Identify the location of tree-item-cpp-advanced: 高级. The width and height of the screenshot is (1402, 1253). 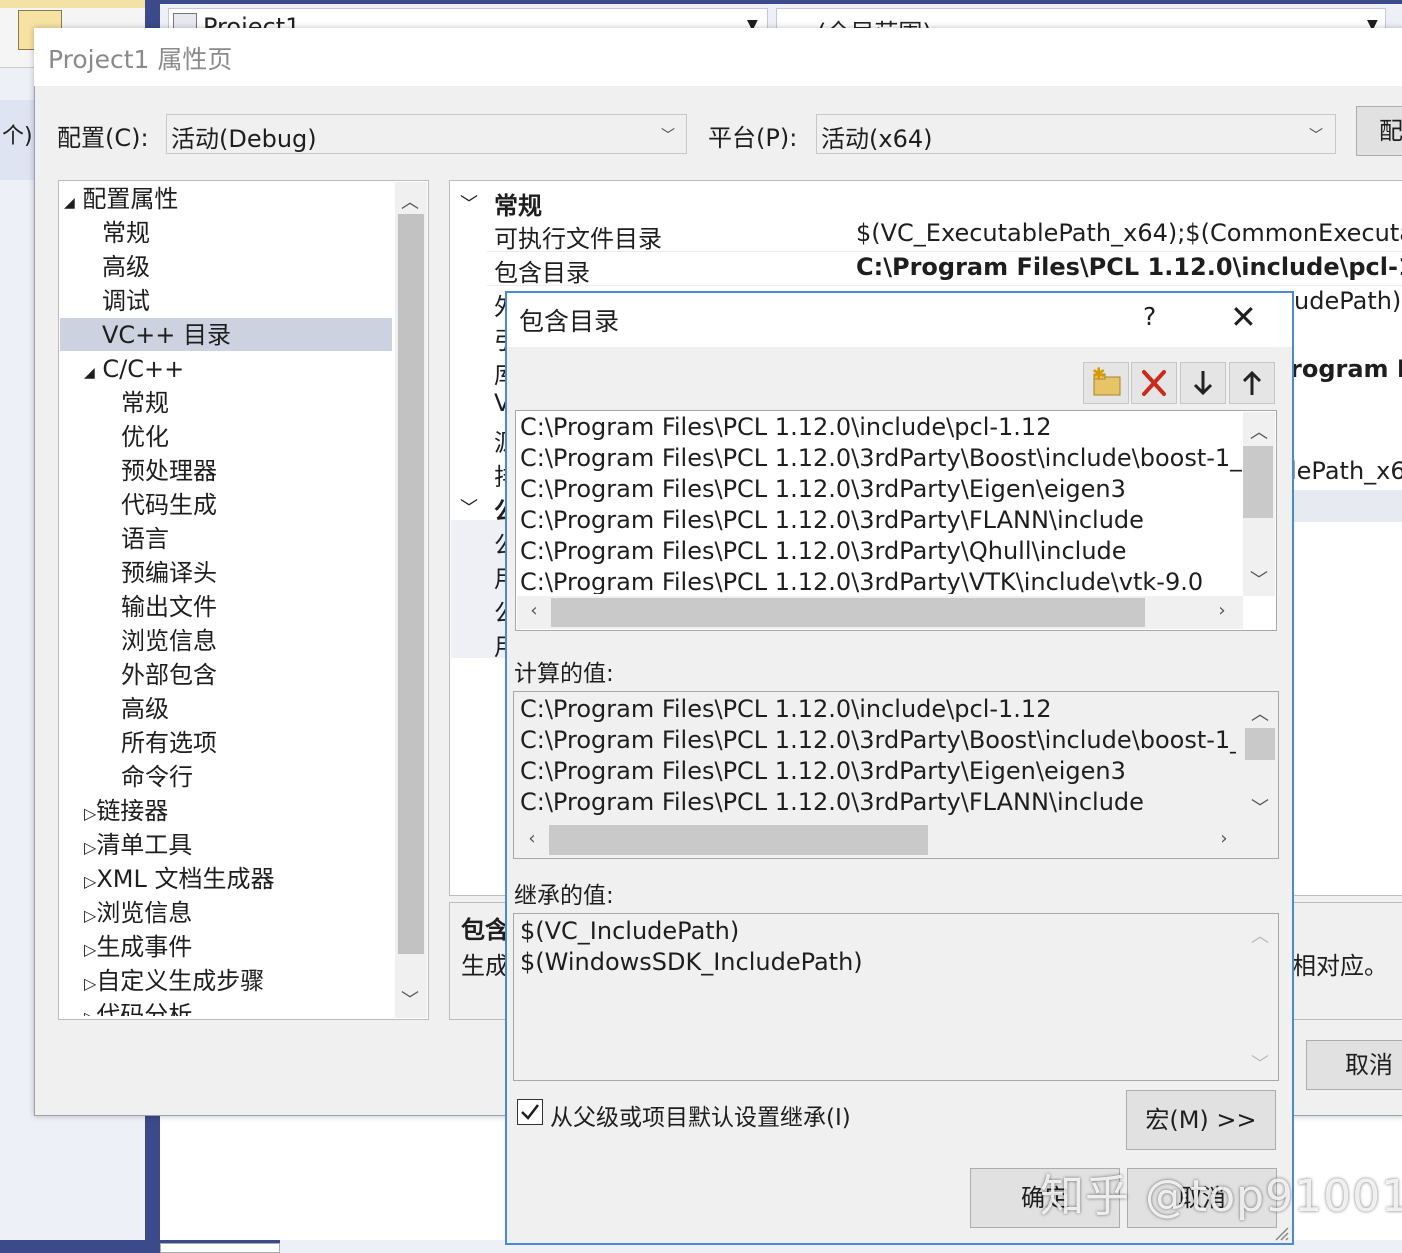
(145, 709).